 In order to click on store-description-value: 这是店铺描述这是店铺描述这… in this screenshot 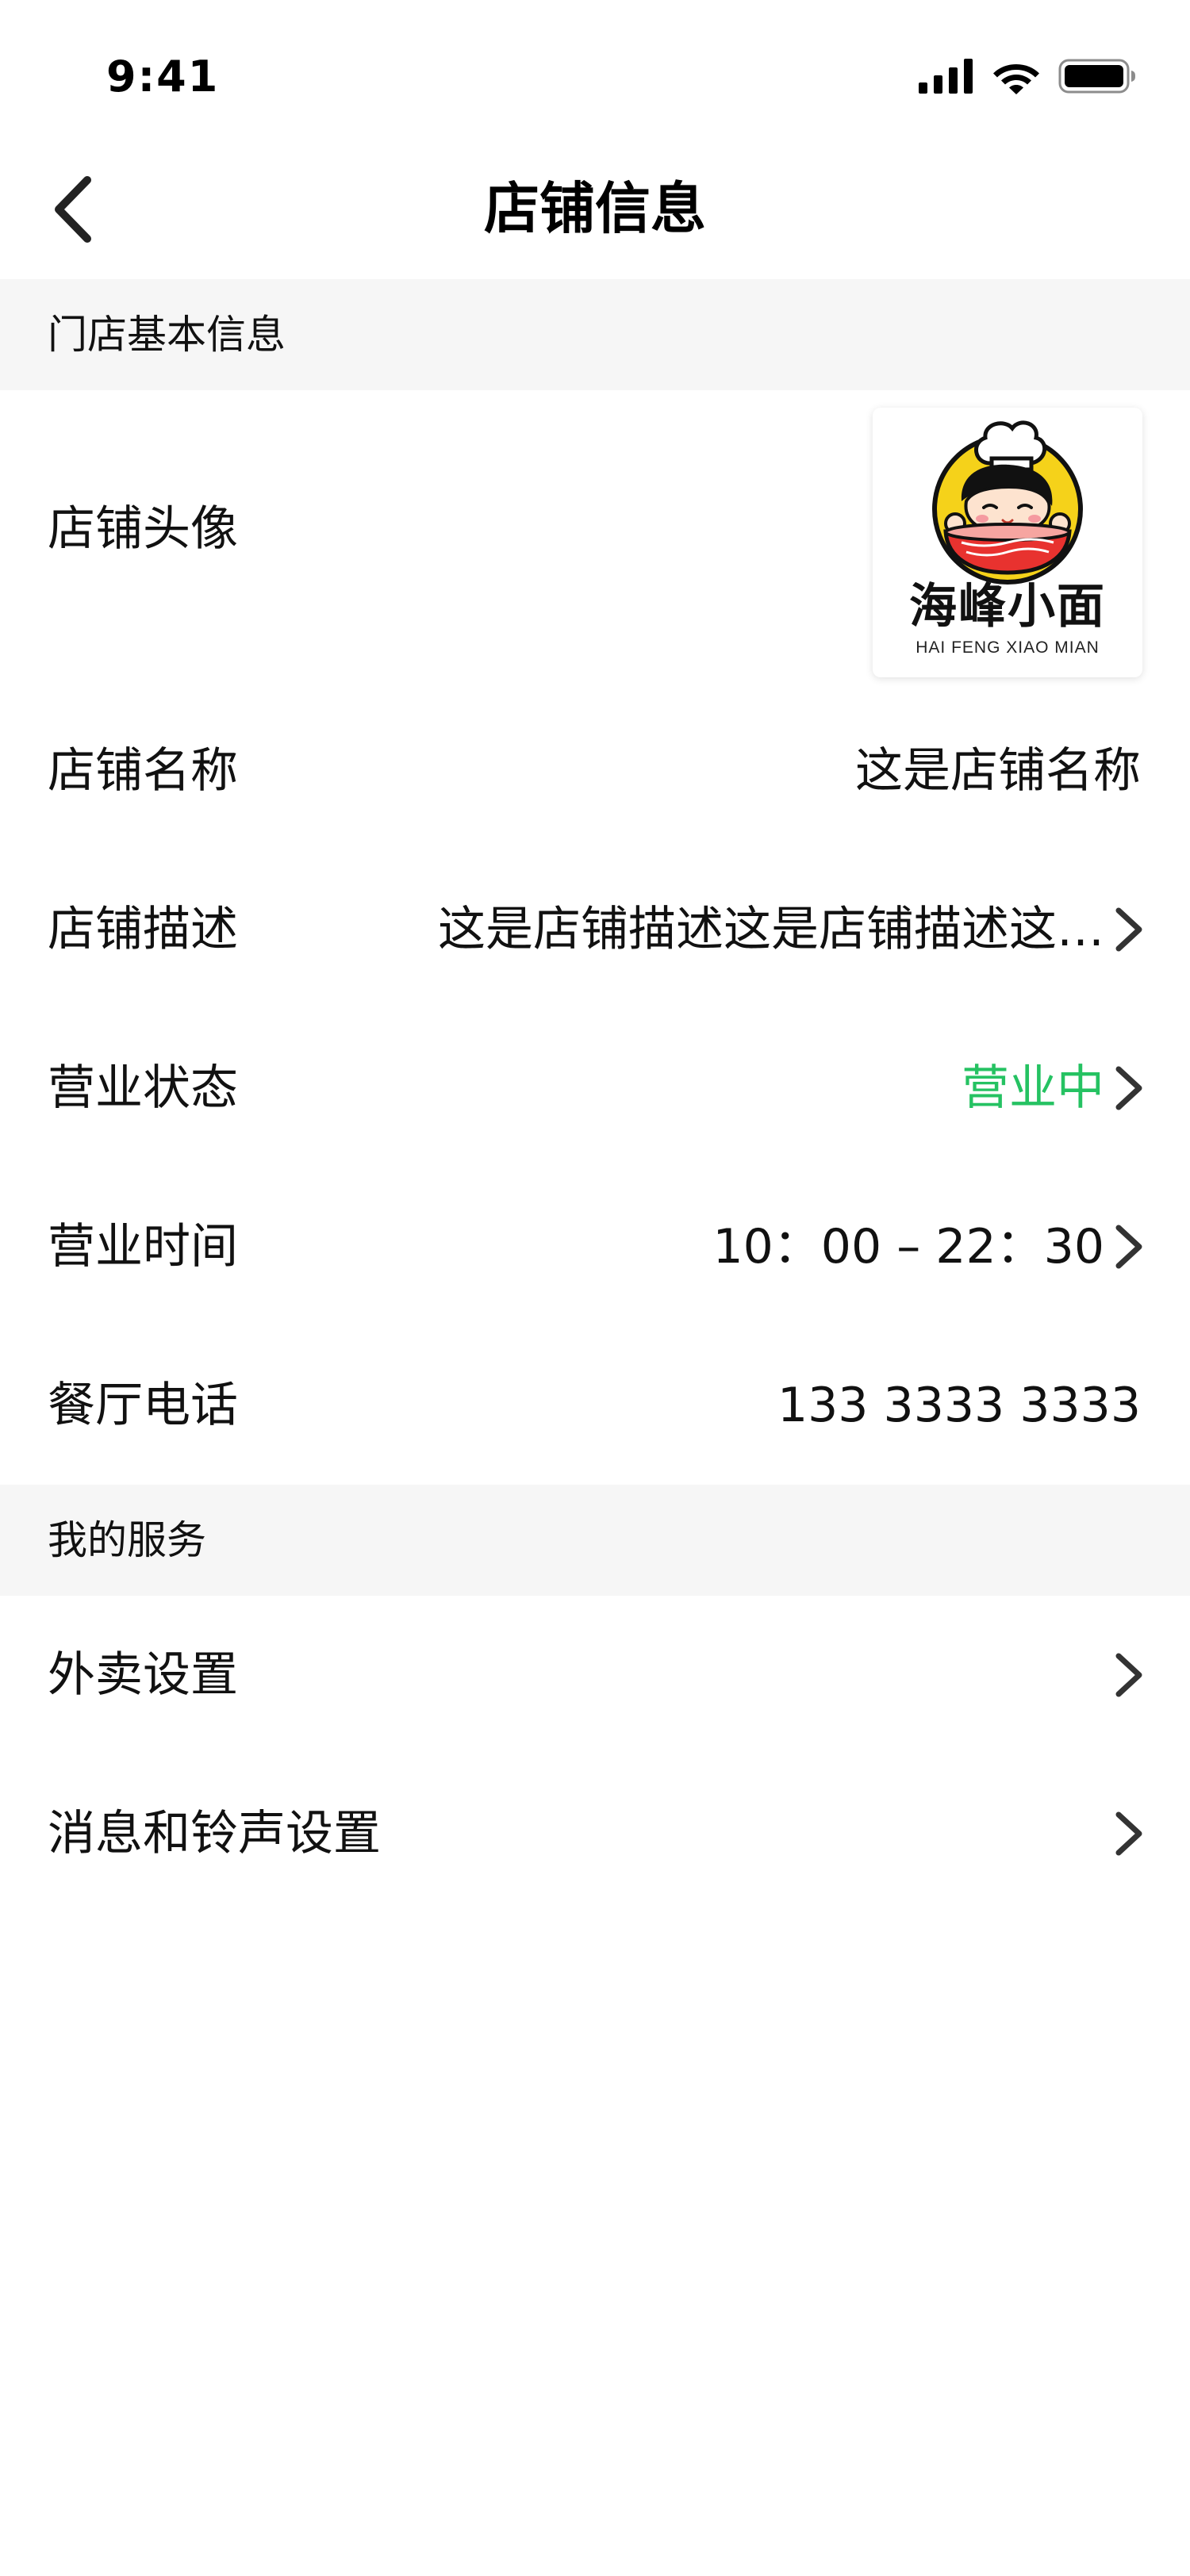, I will do `click(771, 930)`.